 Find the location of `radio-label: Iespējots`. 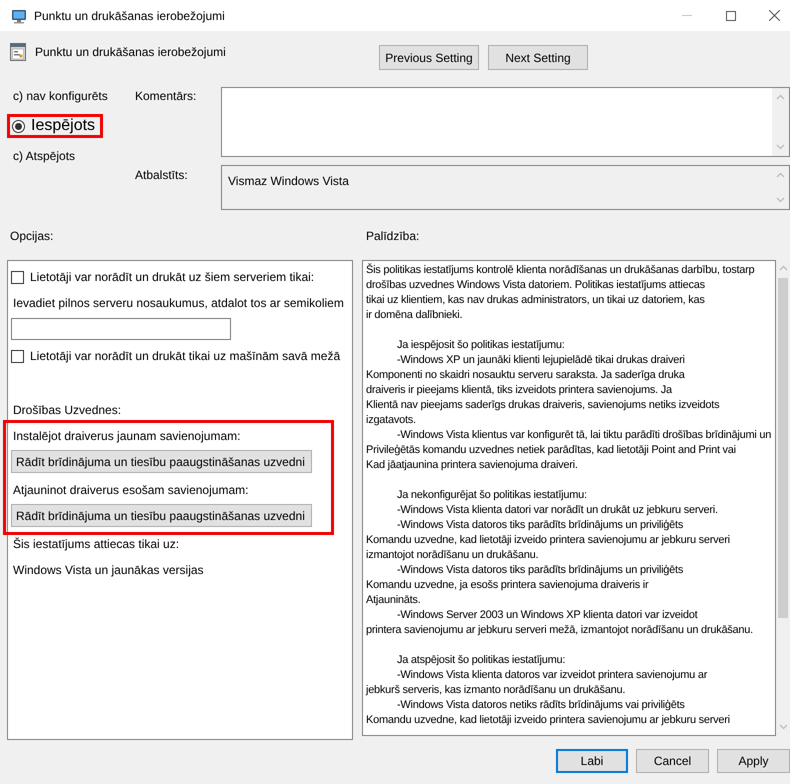

radio-label: Iespējots is located at coordinates (63, 126).